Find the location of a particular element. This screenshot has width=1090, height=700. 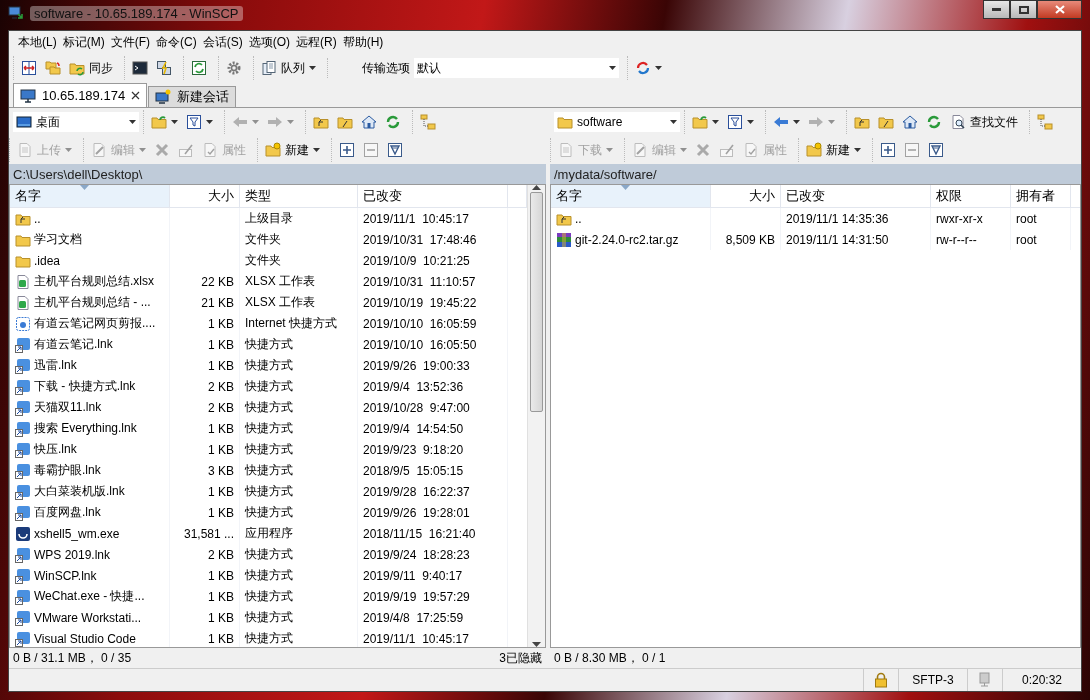

file-name: WinSCP.lnk is located at coordinates (65, 575).